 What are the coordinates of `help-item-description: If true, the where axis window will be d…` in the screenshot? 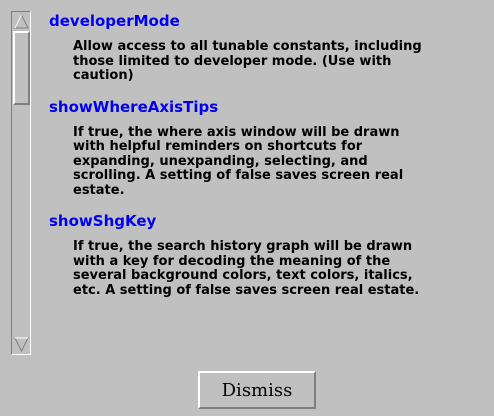 It's located at (238, 161).